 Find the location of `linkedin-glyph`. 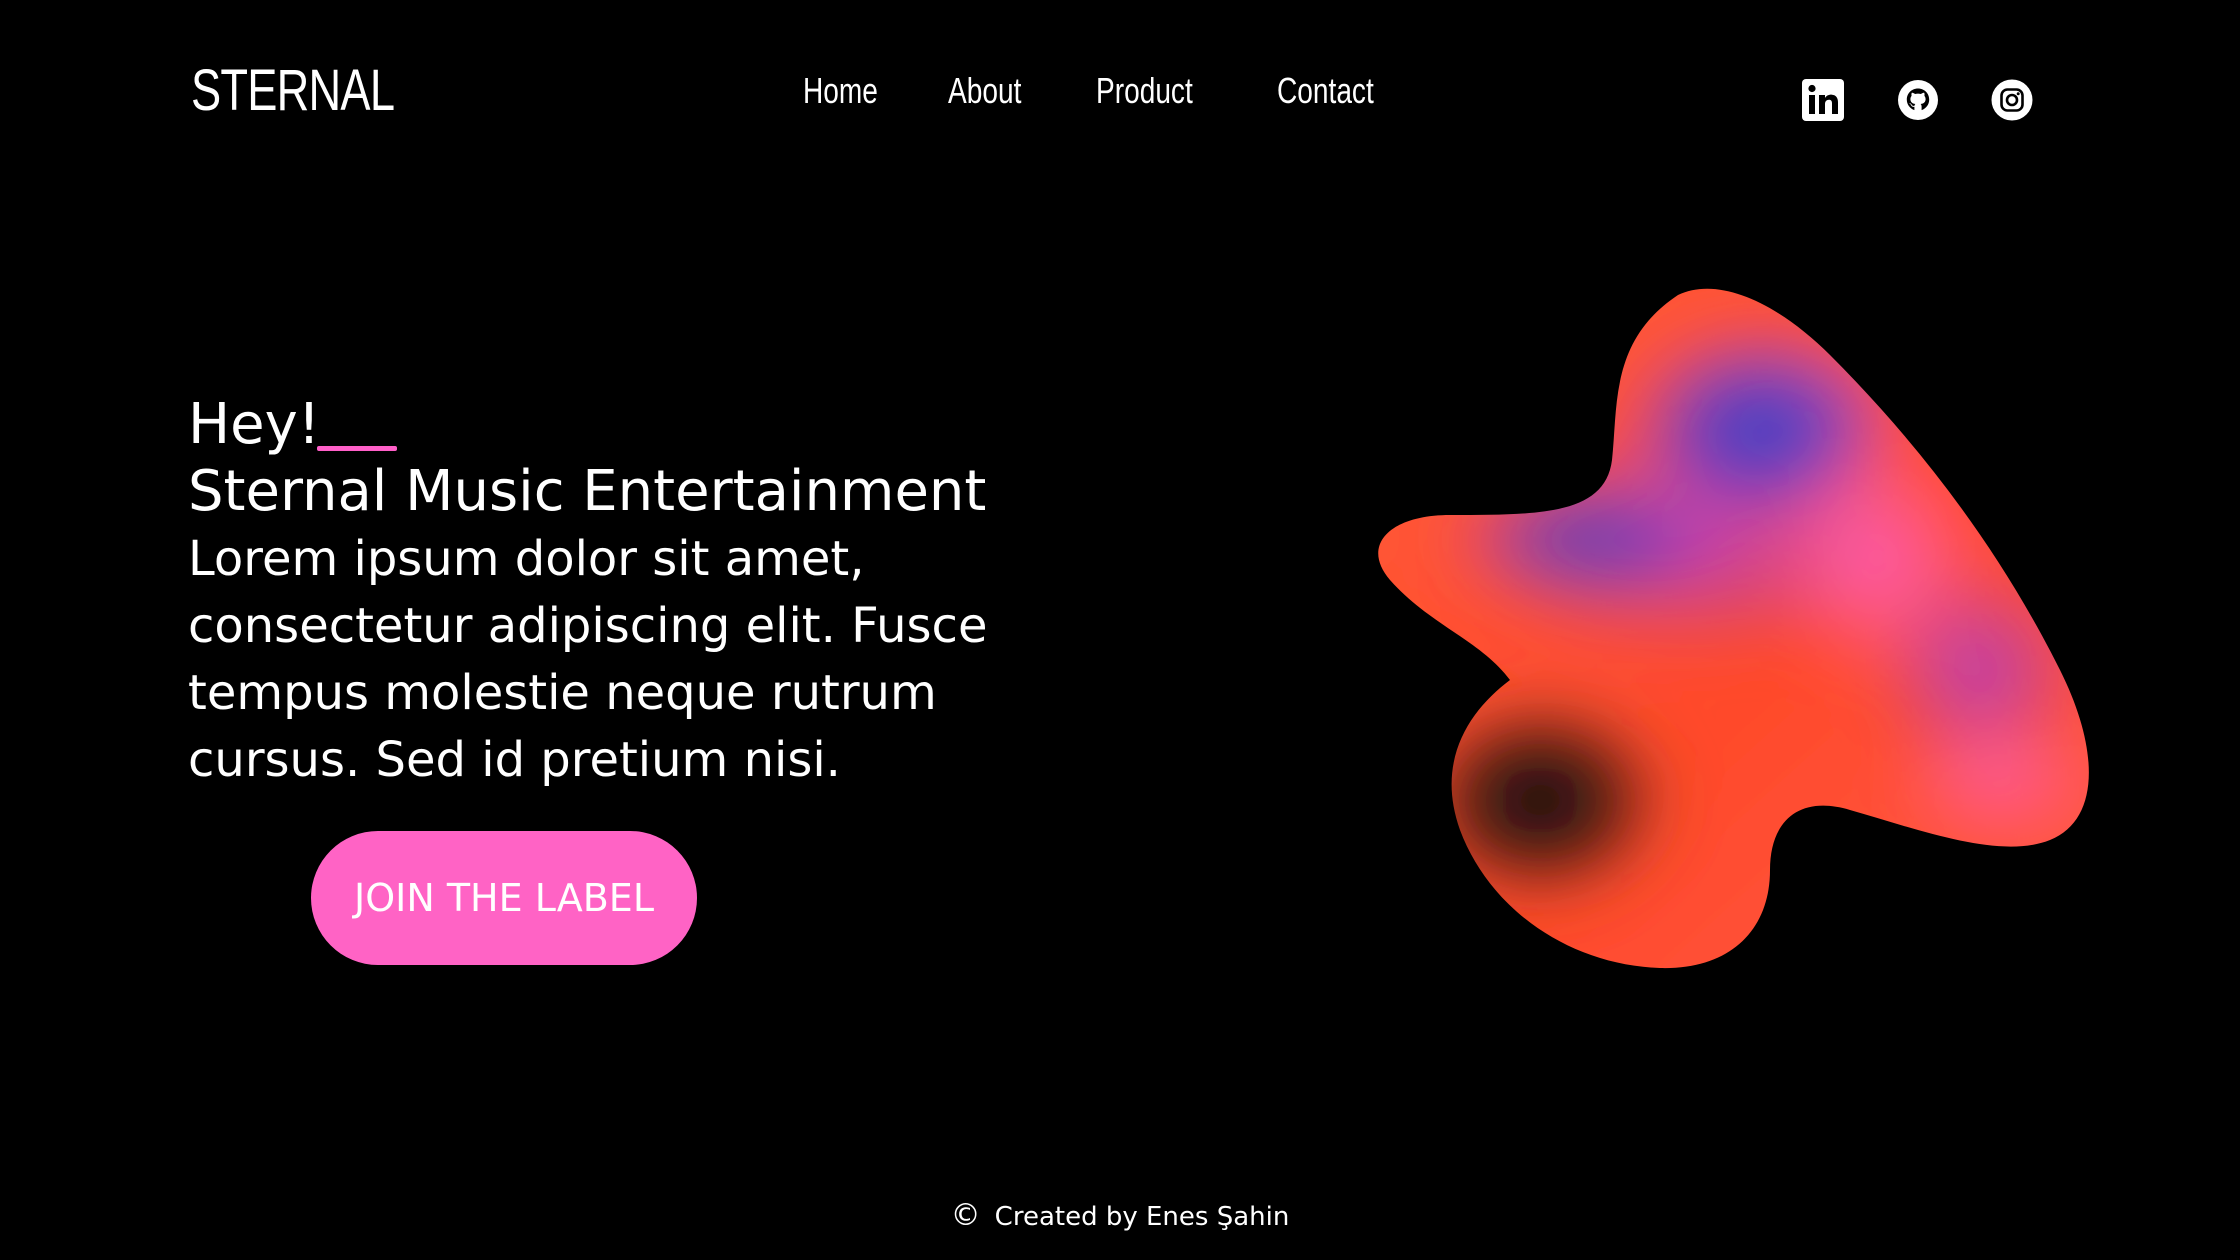

linkedin-glyph is located at coordinates (1823, 100).